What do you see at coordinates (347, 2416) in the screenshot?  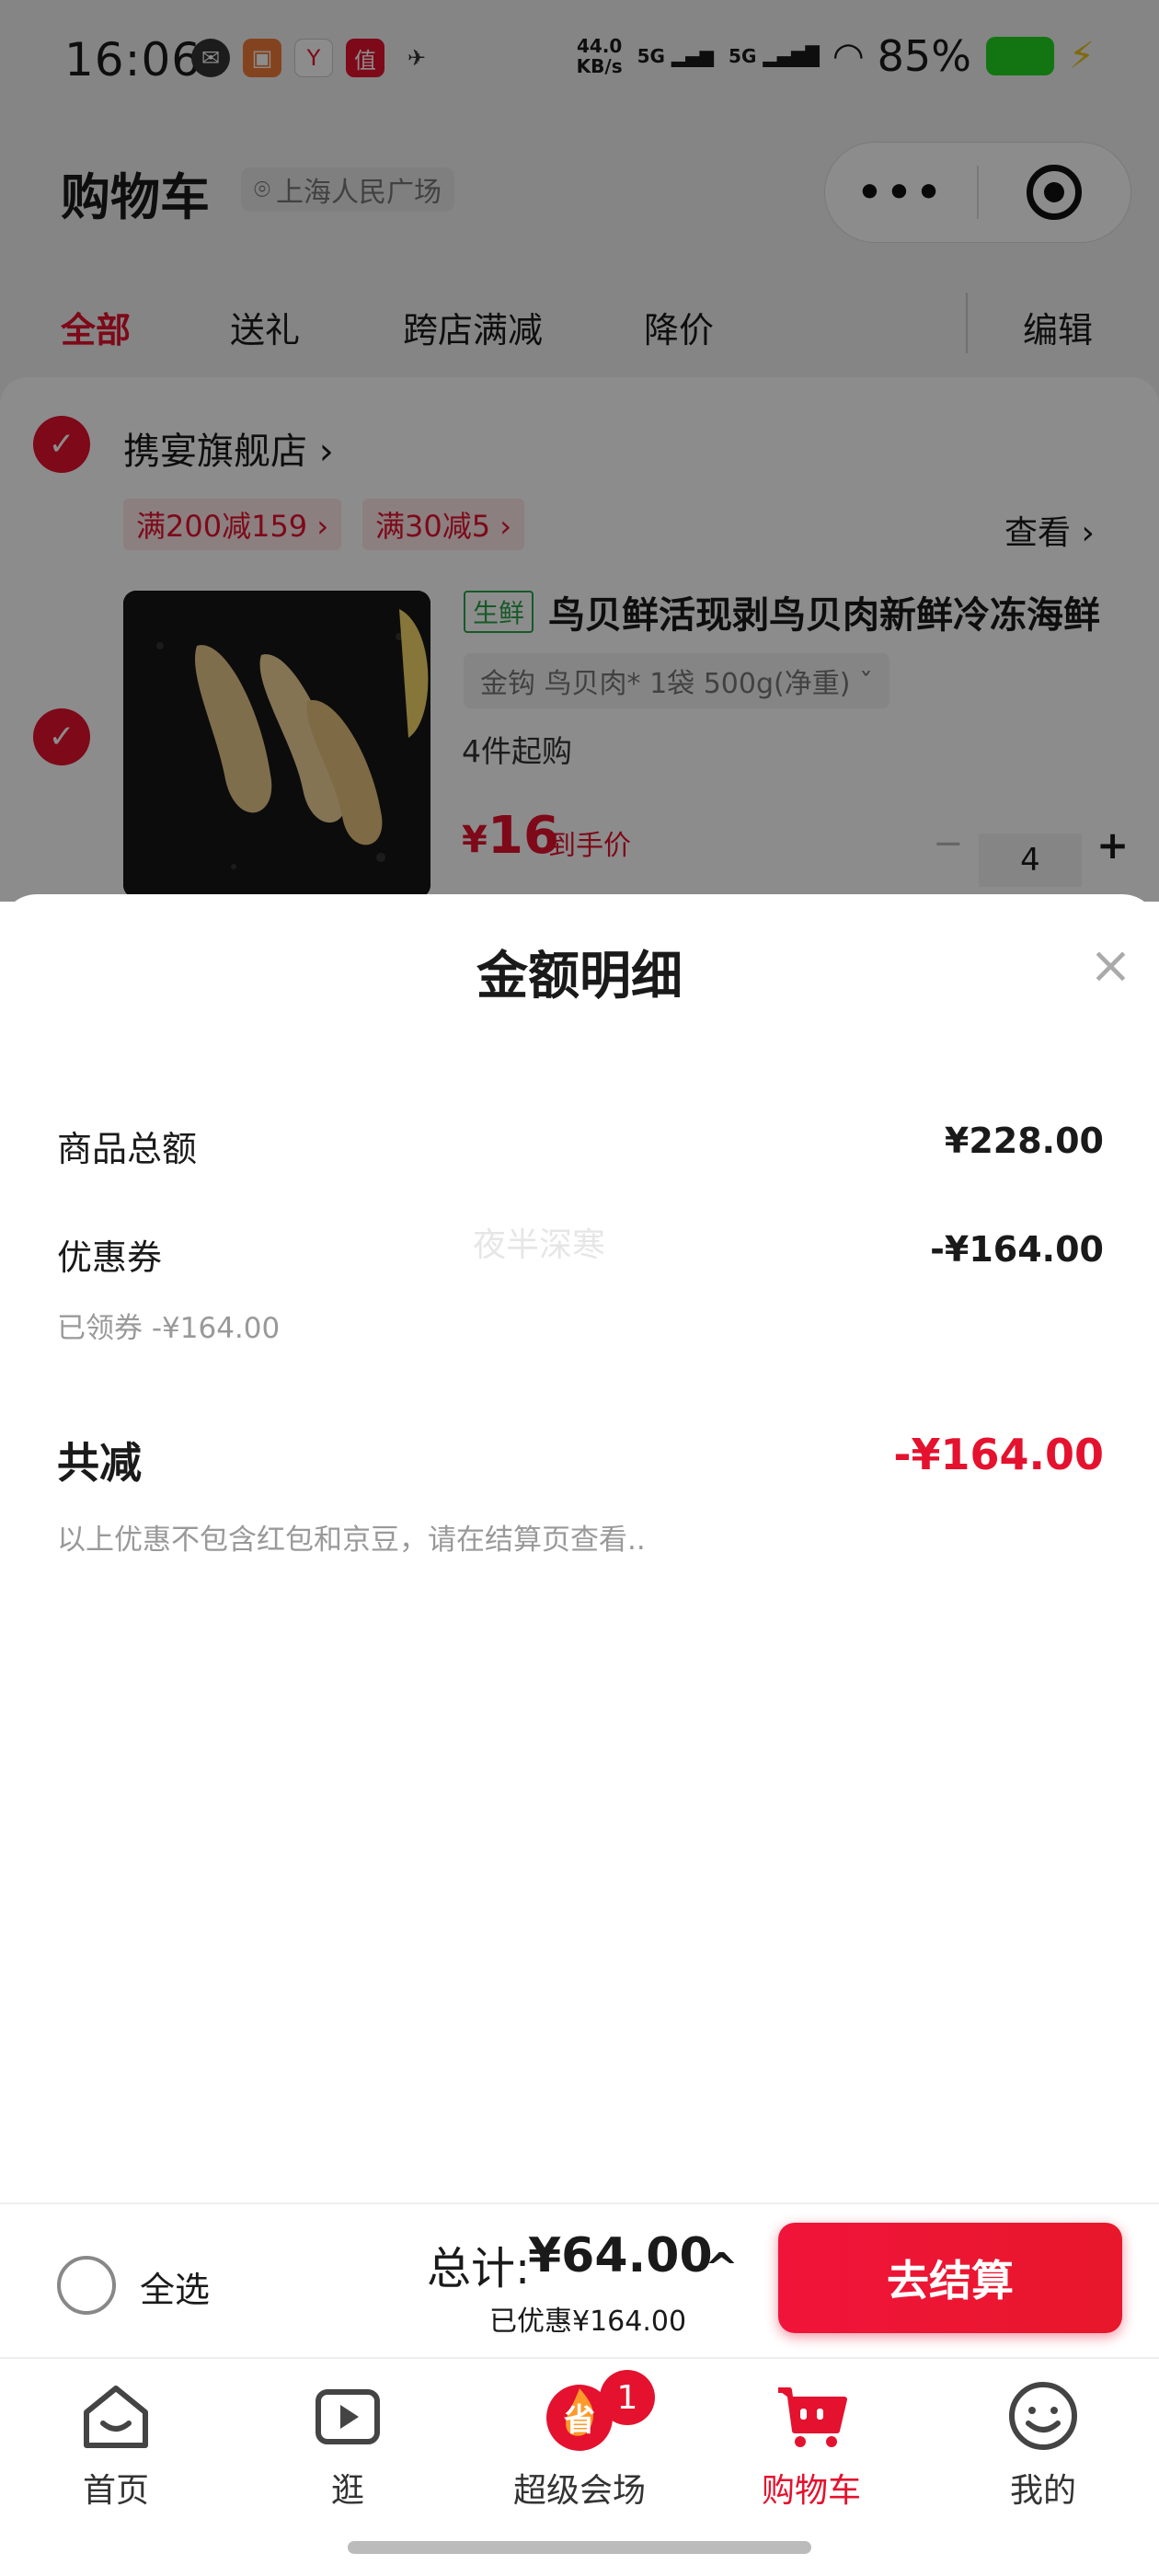 I see `video-icon` at bounding box center [347, 2416].